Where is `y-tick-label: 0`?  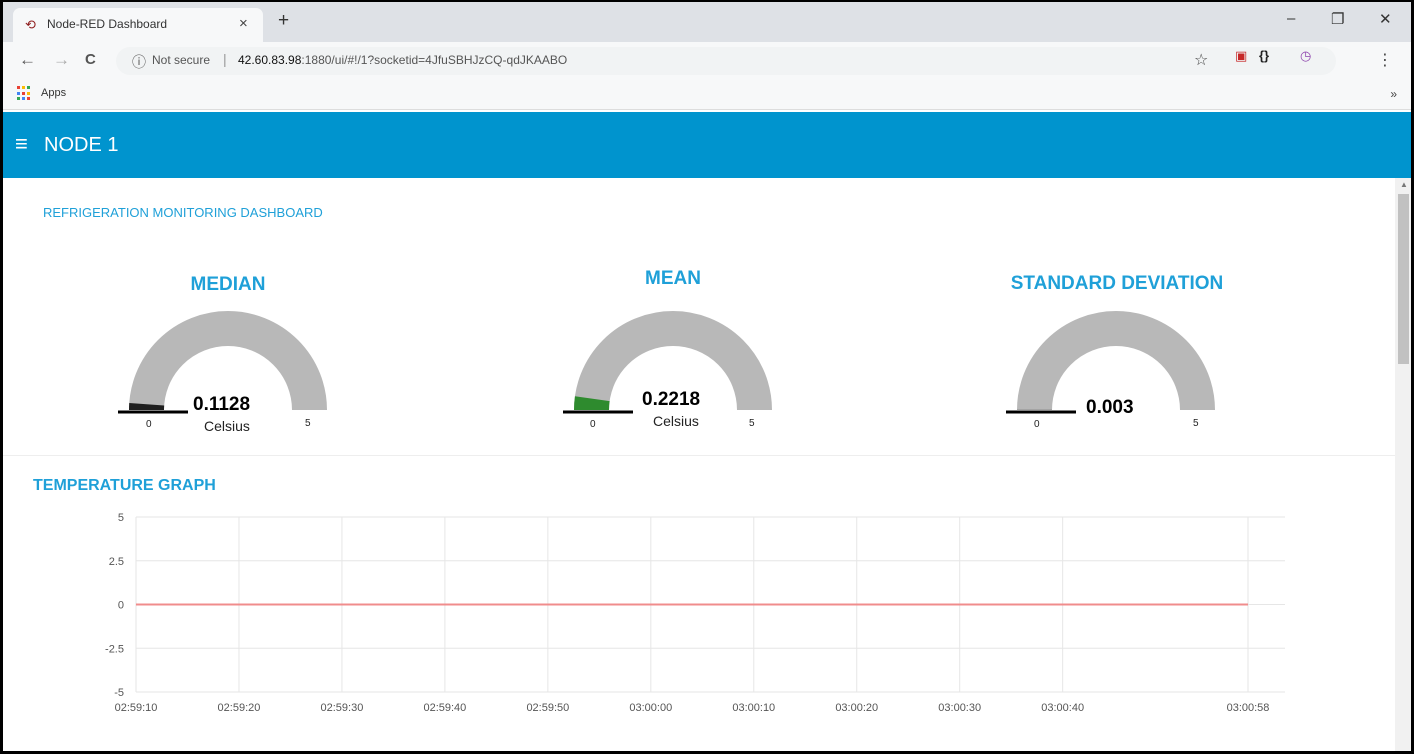 y-tick-label: 0 is located at coordinates (121, 606).